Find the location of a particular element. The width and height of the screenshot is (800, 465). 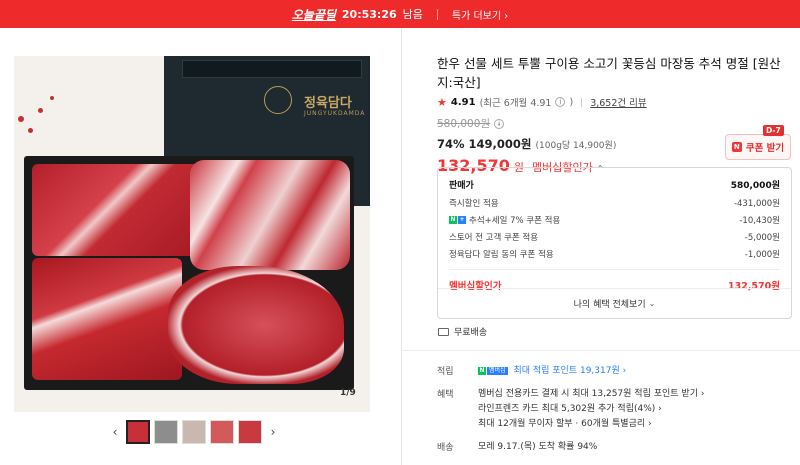

breakdown-label: 즉시할인 적용 is located at coordinates (474, 203).